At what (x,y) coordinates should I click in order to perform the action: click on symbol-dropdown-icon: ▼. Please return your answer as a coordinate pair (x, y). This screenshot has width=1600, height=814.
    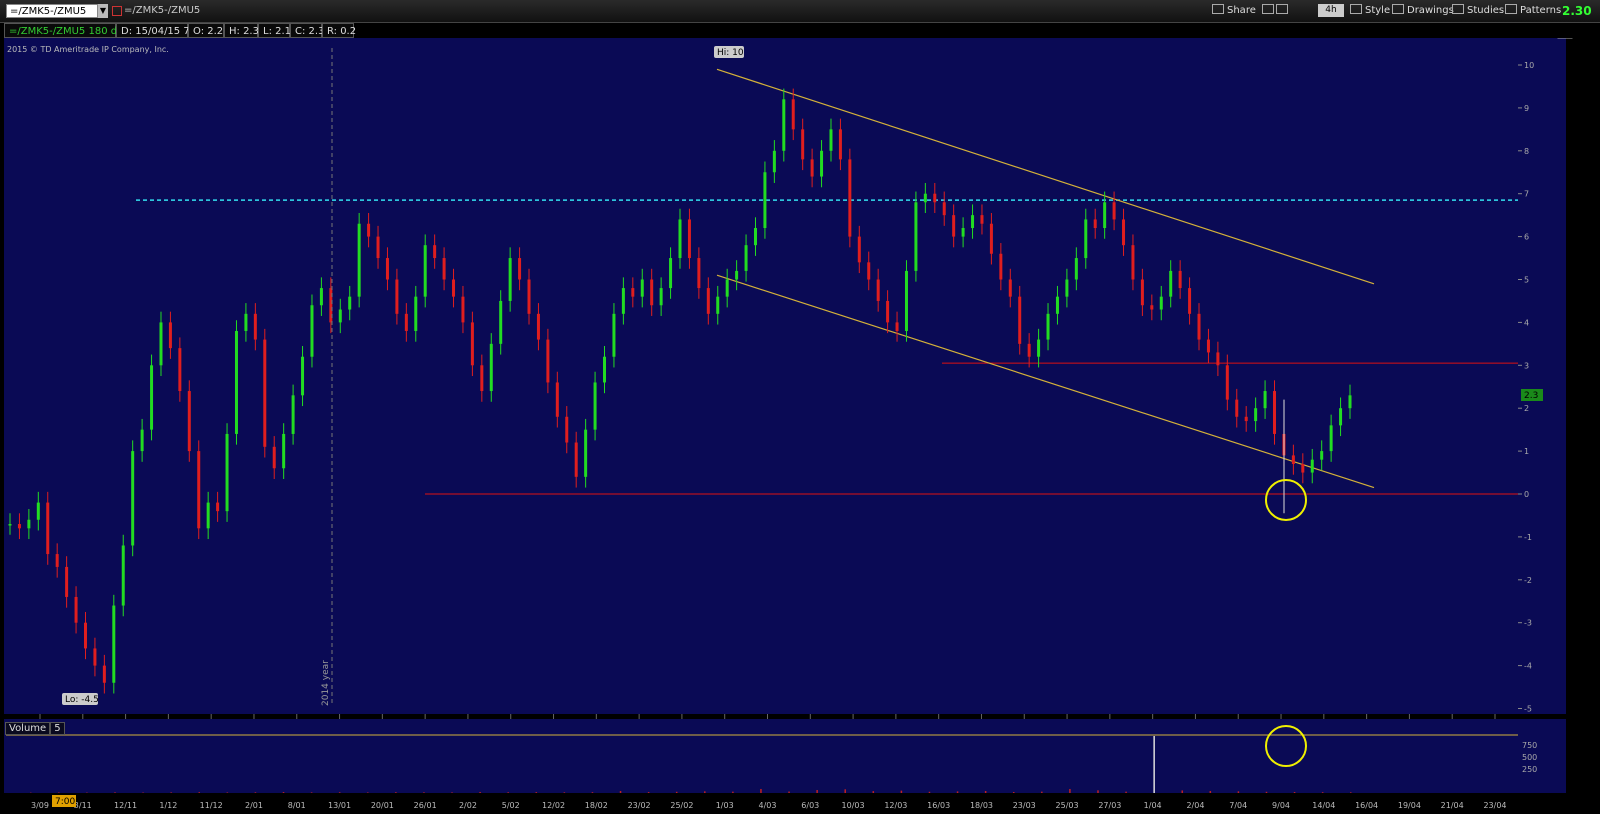
    Looking at the image, I should click on (103, 11).